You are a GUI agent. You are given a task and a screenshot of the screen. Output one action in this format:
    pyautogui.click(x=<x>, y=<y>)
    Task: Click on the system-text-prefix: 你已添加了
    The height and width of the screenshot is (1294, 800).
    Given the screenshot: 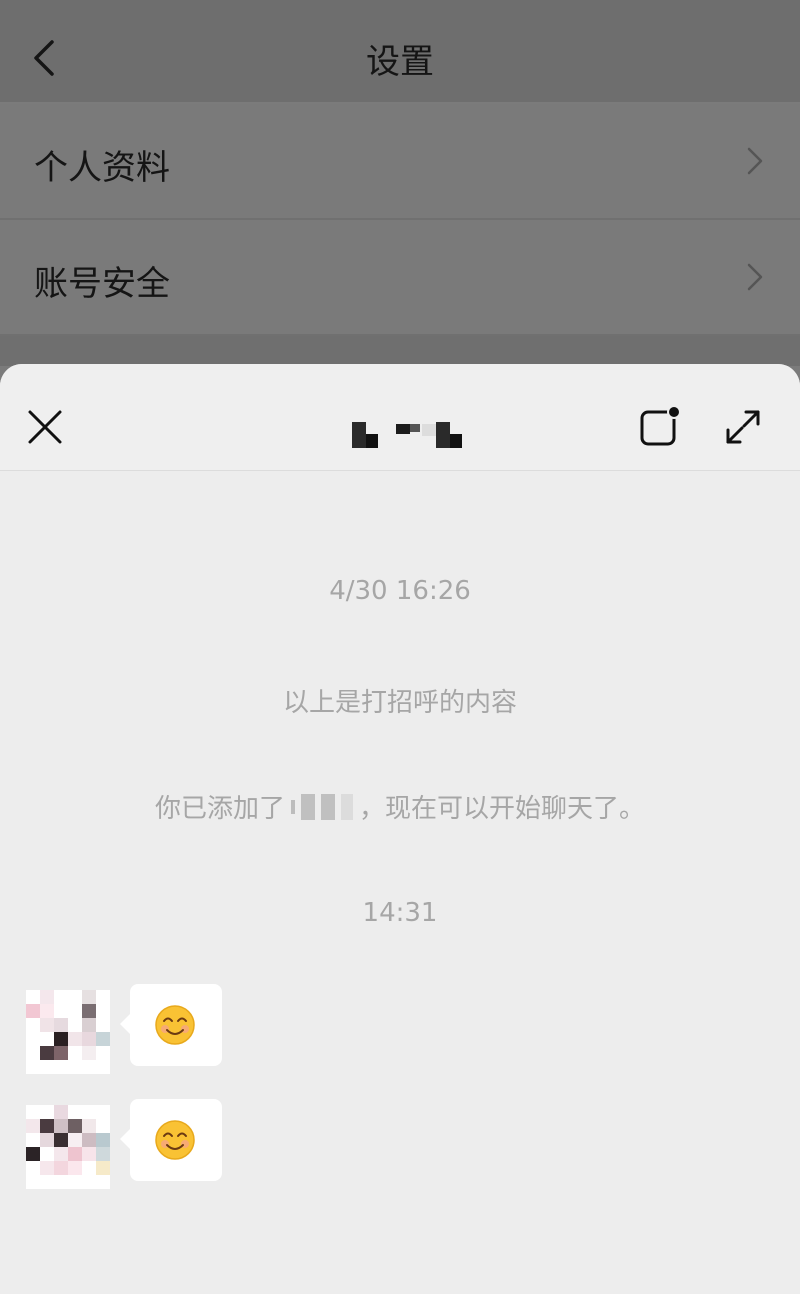 What is the action you would take?
    pyautogui.click(x=219, y=809)
    